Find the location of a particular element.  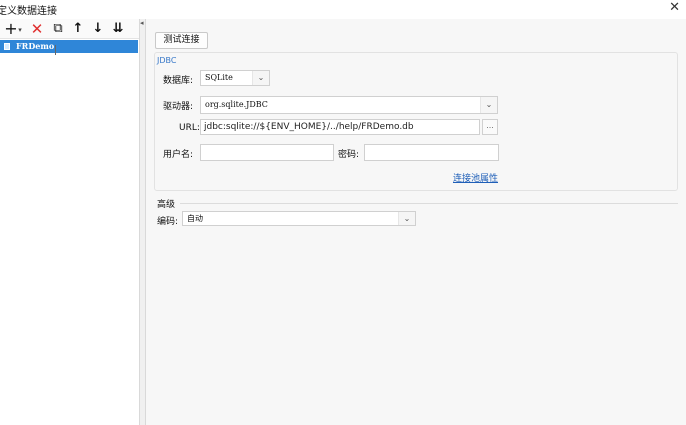

username-label: 用户名: is located at coordinates (178, 155).